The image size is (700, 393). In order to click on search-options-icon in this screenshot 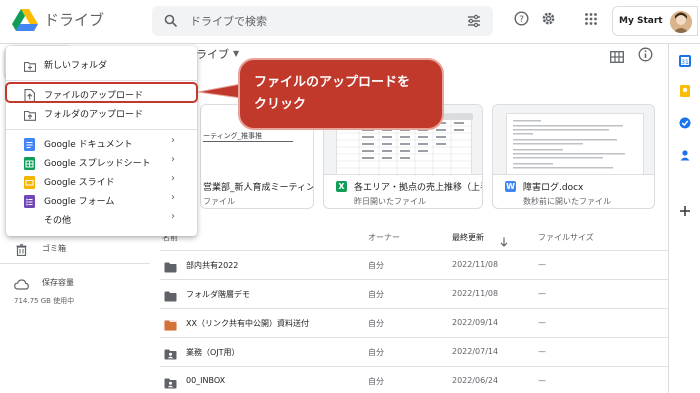, I will do `click(474, 22)`.